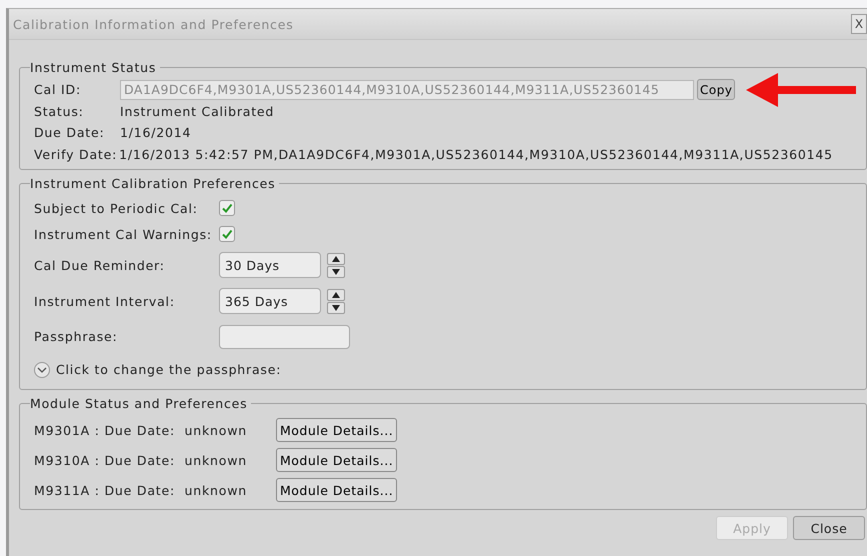 This screenshot has width=867, height=556. What do you see at coordinates (100, 265) in the screenshot?
I see `field-label: Cal Due Reminder:` at bounding box center [100, 265].